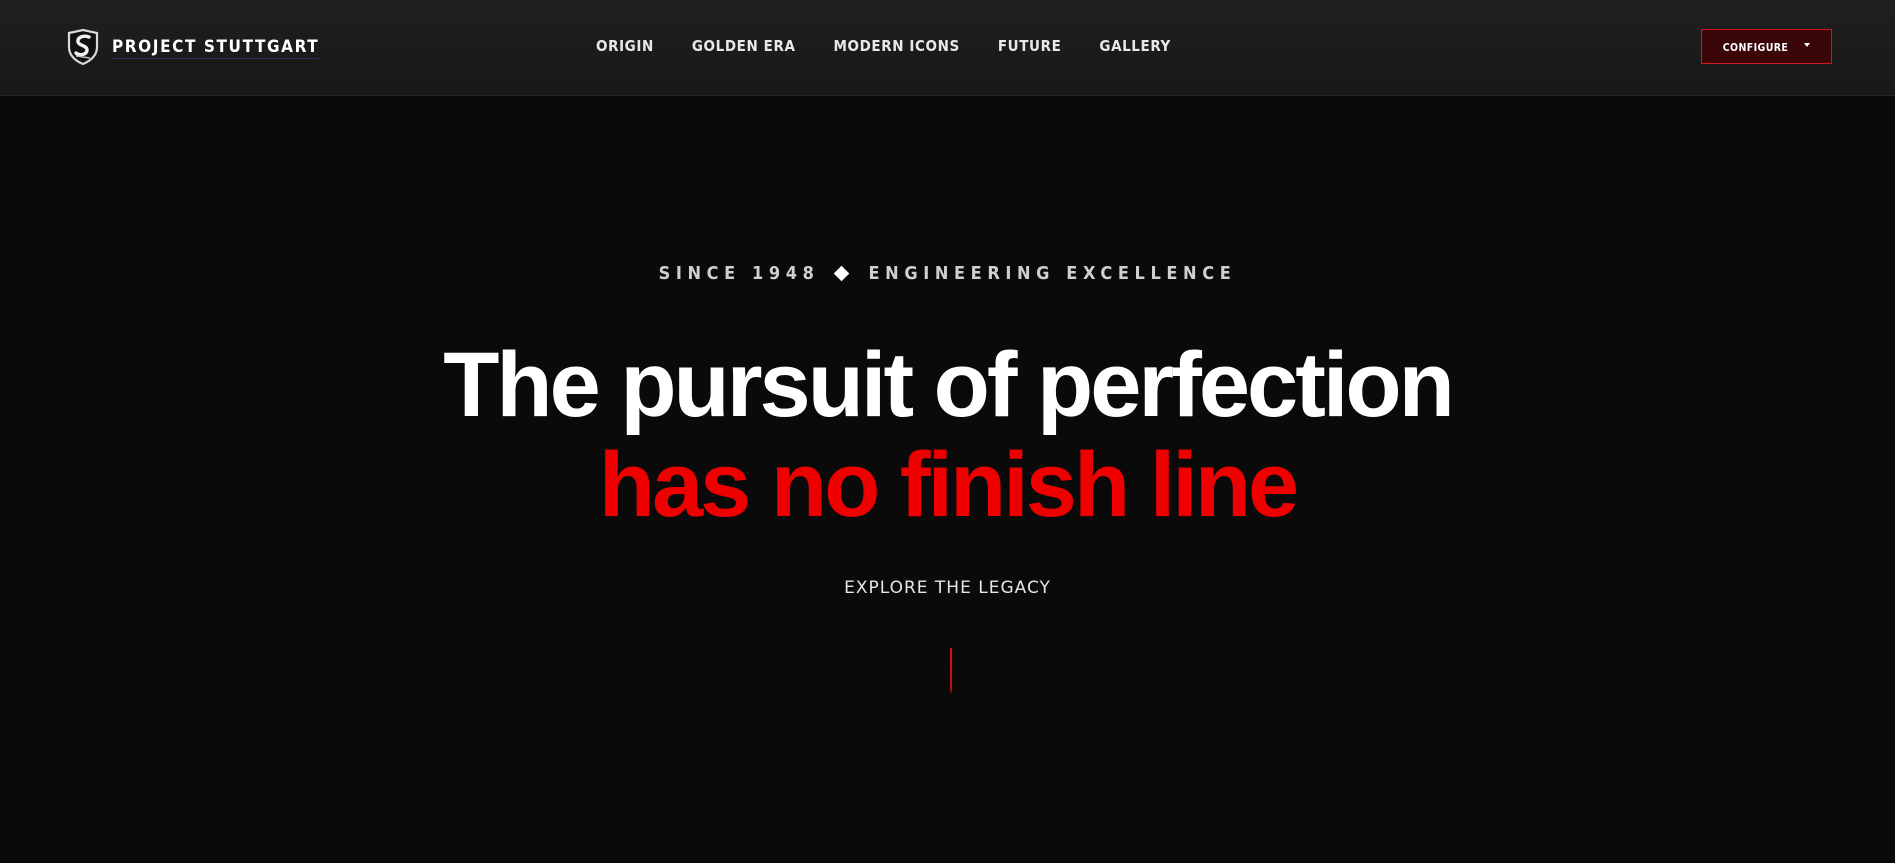 This screenshot has width=1895, height=863. Describe the element at coordinates (216, 48) in the screenshot. I see `brand-name: PROJECT STUTTGART` at that location.